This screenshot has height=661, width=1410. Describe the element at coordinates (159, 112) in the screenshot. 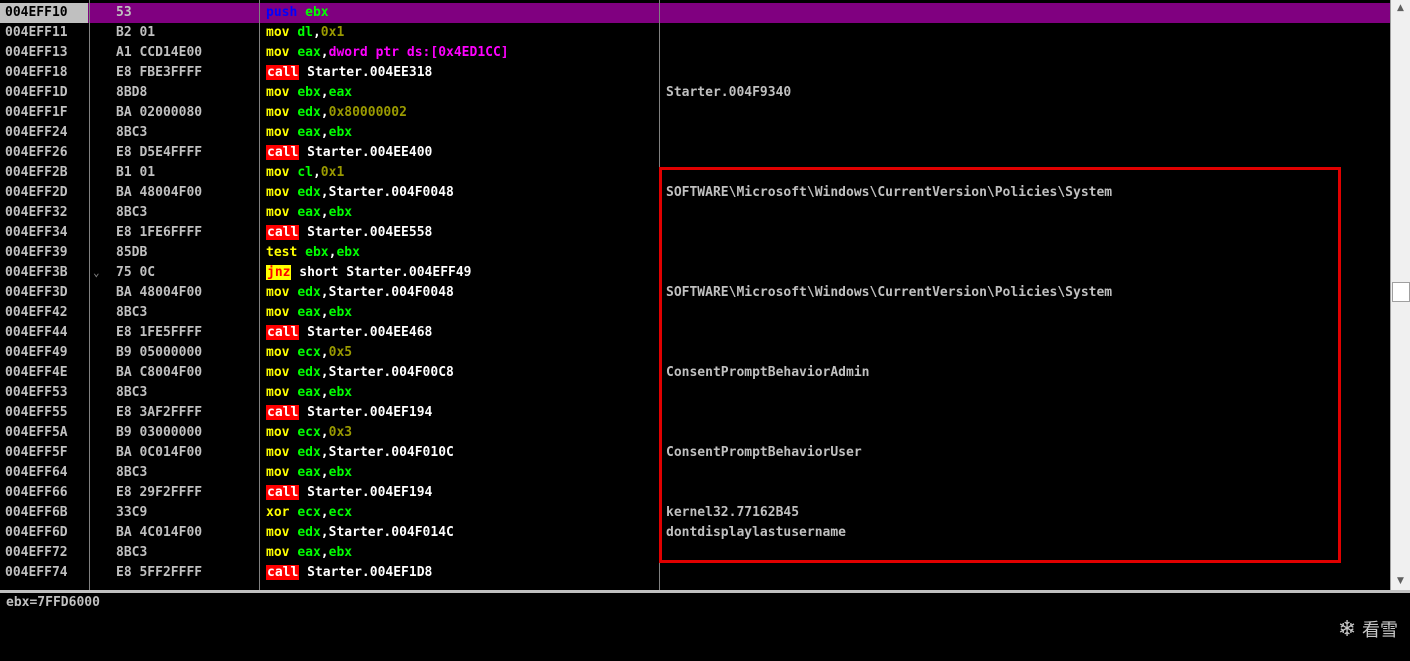

I see `hex-bytes-cell: BA 02000080` at that location.